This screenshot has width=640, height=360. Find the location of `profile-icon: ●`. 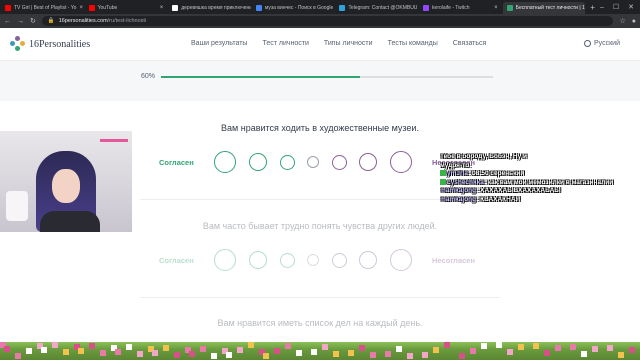

profile-icon: ● is located at coordinates (634, 21).